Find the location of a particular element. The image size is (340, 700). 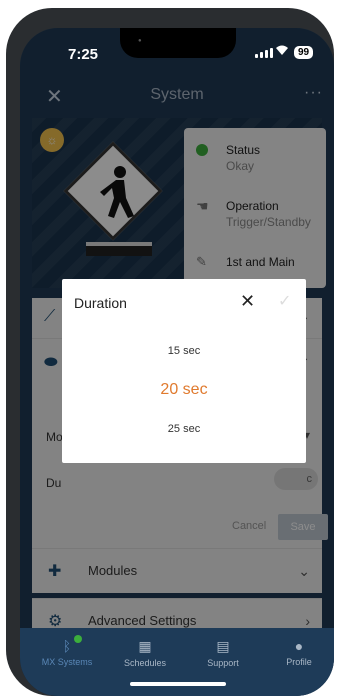

chat-icon: ▤ is located at coordinates (223, 646).